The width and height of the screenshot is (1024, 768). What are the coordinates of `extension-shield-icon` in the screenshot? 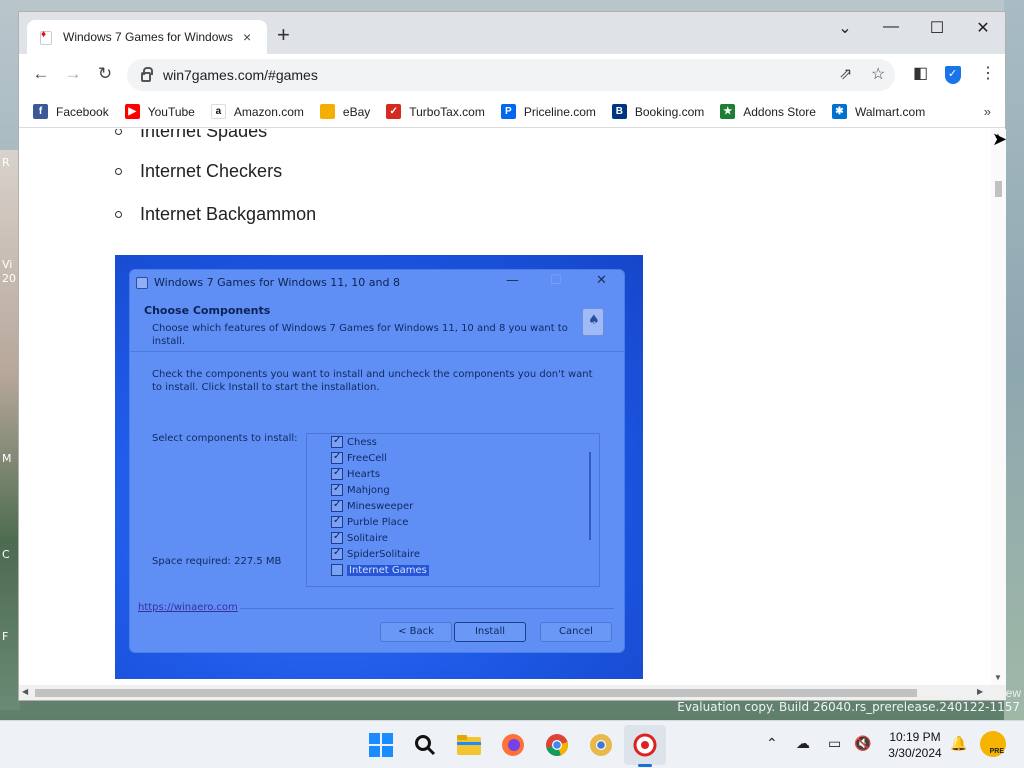 It's located at (953, 77).